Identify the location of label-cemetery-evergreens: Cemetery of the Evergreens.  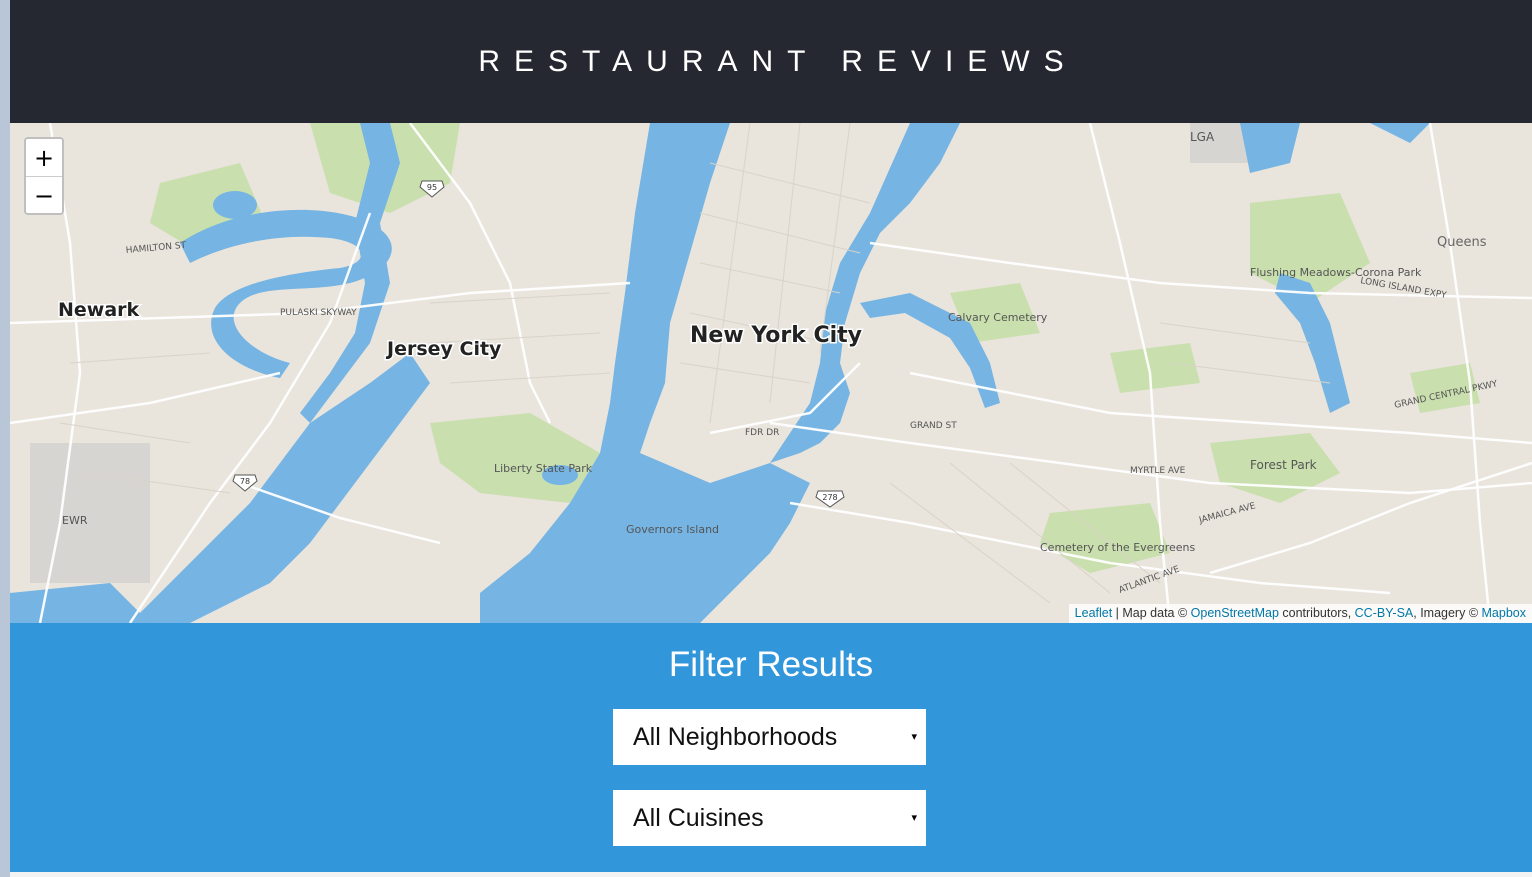
(1118, 547).